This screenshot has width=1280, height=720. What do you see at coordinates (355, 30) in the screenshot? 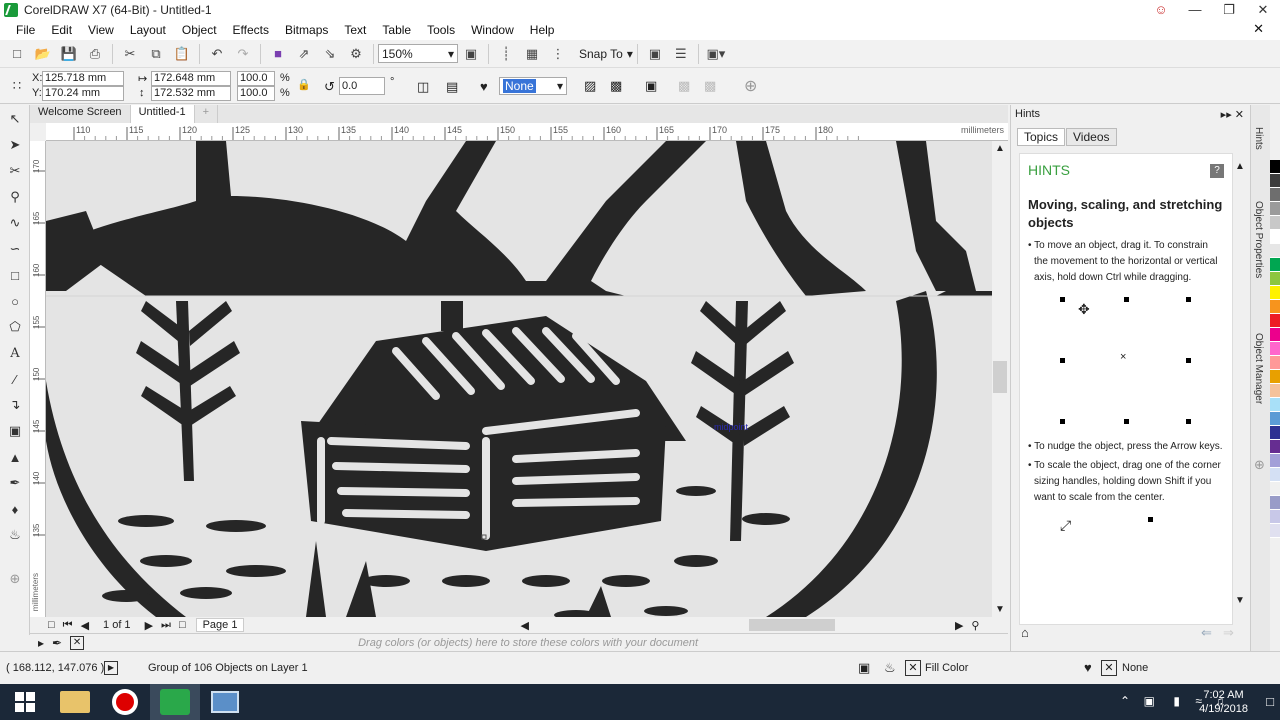
I see `menu-text: Text` at bounding box center [355, 30].